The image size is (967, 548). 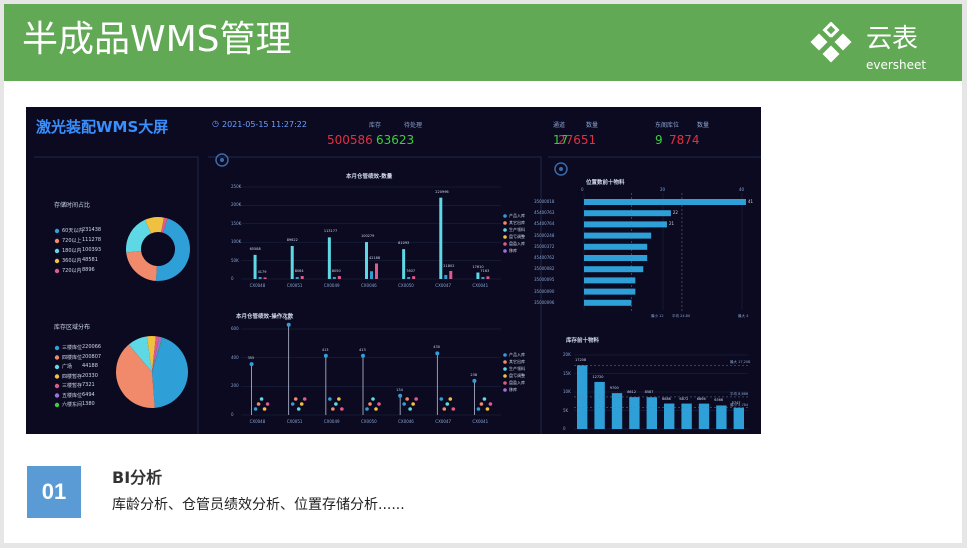 What do you see at coordinates (72, 376) in the screenshot?
I see `area-legend-label: 四楼暂存` at bounding box center [72, 376].